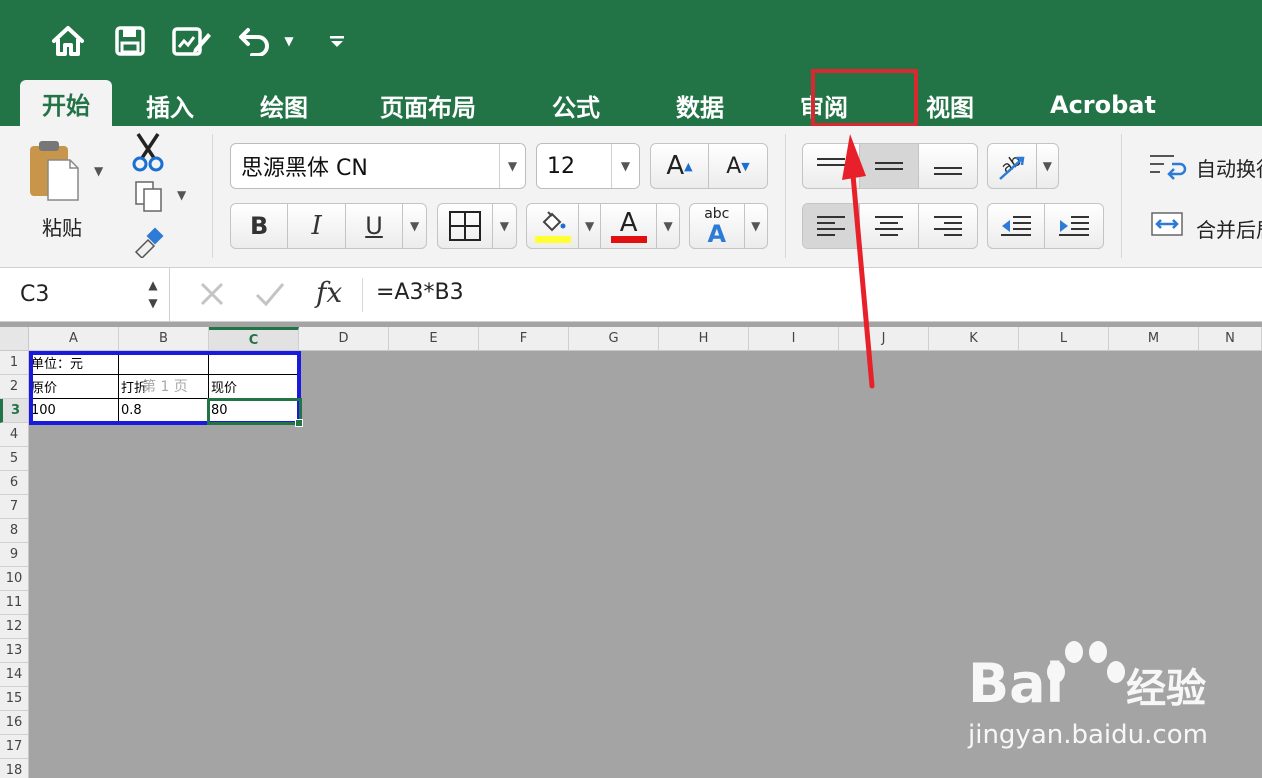 Image resolution: width=1262 pixels, height=778 pixels. Describe the element at coordinates (329, 292) in the screenshot. I see `insert-function-button: fx` at that location.